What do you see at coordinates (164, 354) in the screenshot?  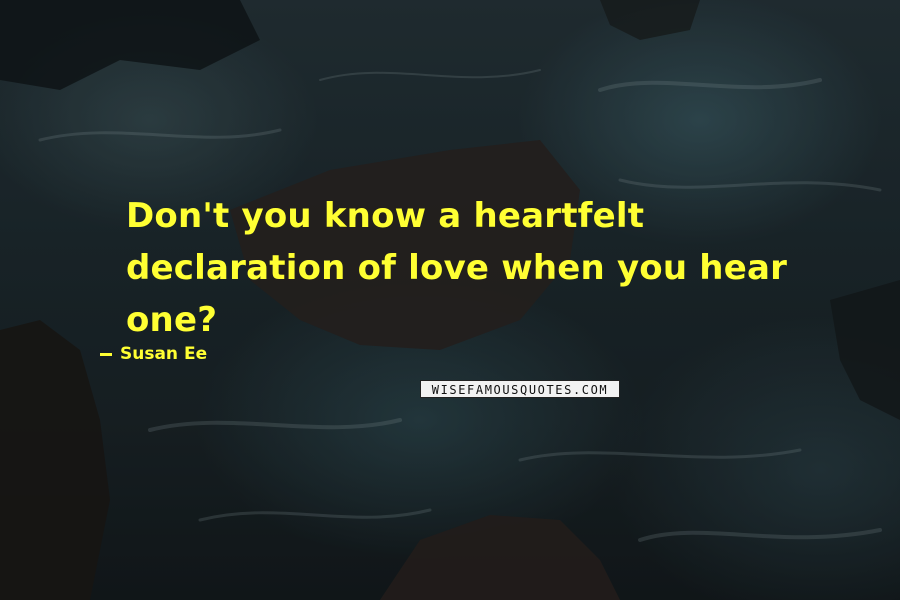 I see `author-name: Susan Ee` at bounding box center [164, 354].